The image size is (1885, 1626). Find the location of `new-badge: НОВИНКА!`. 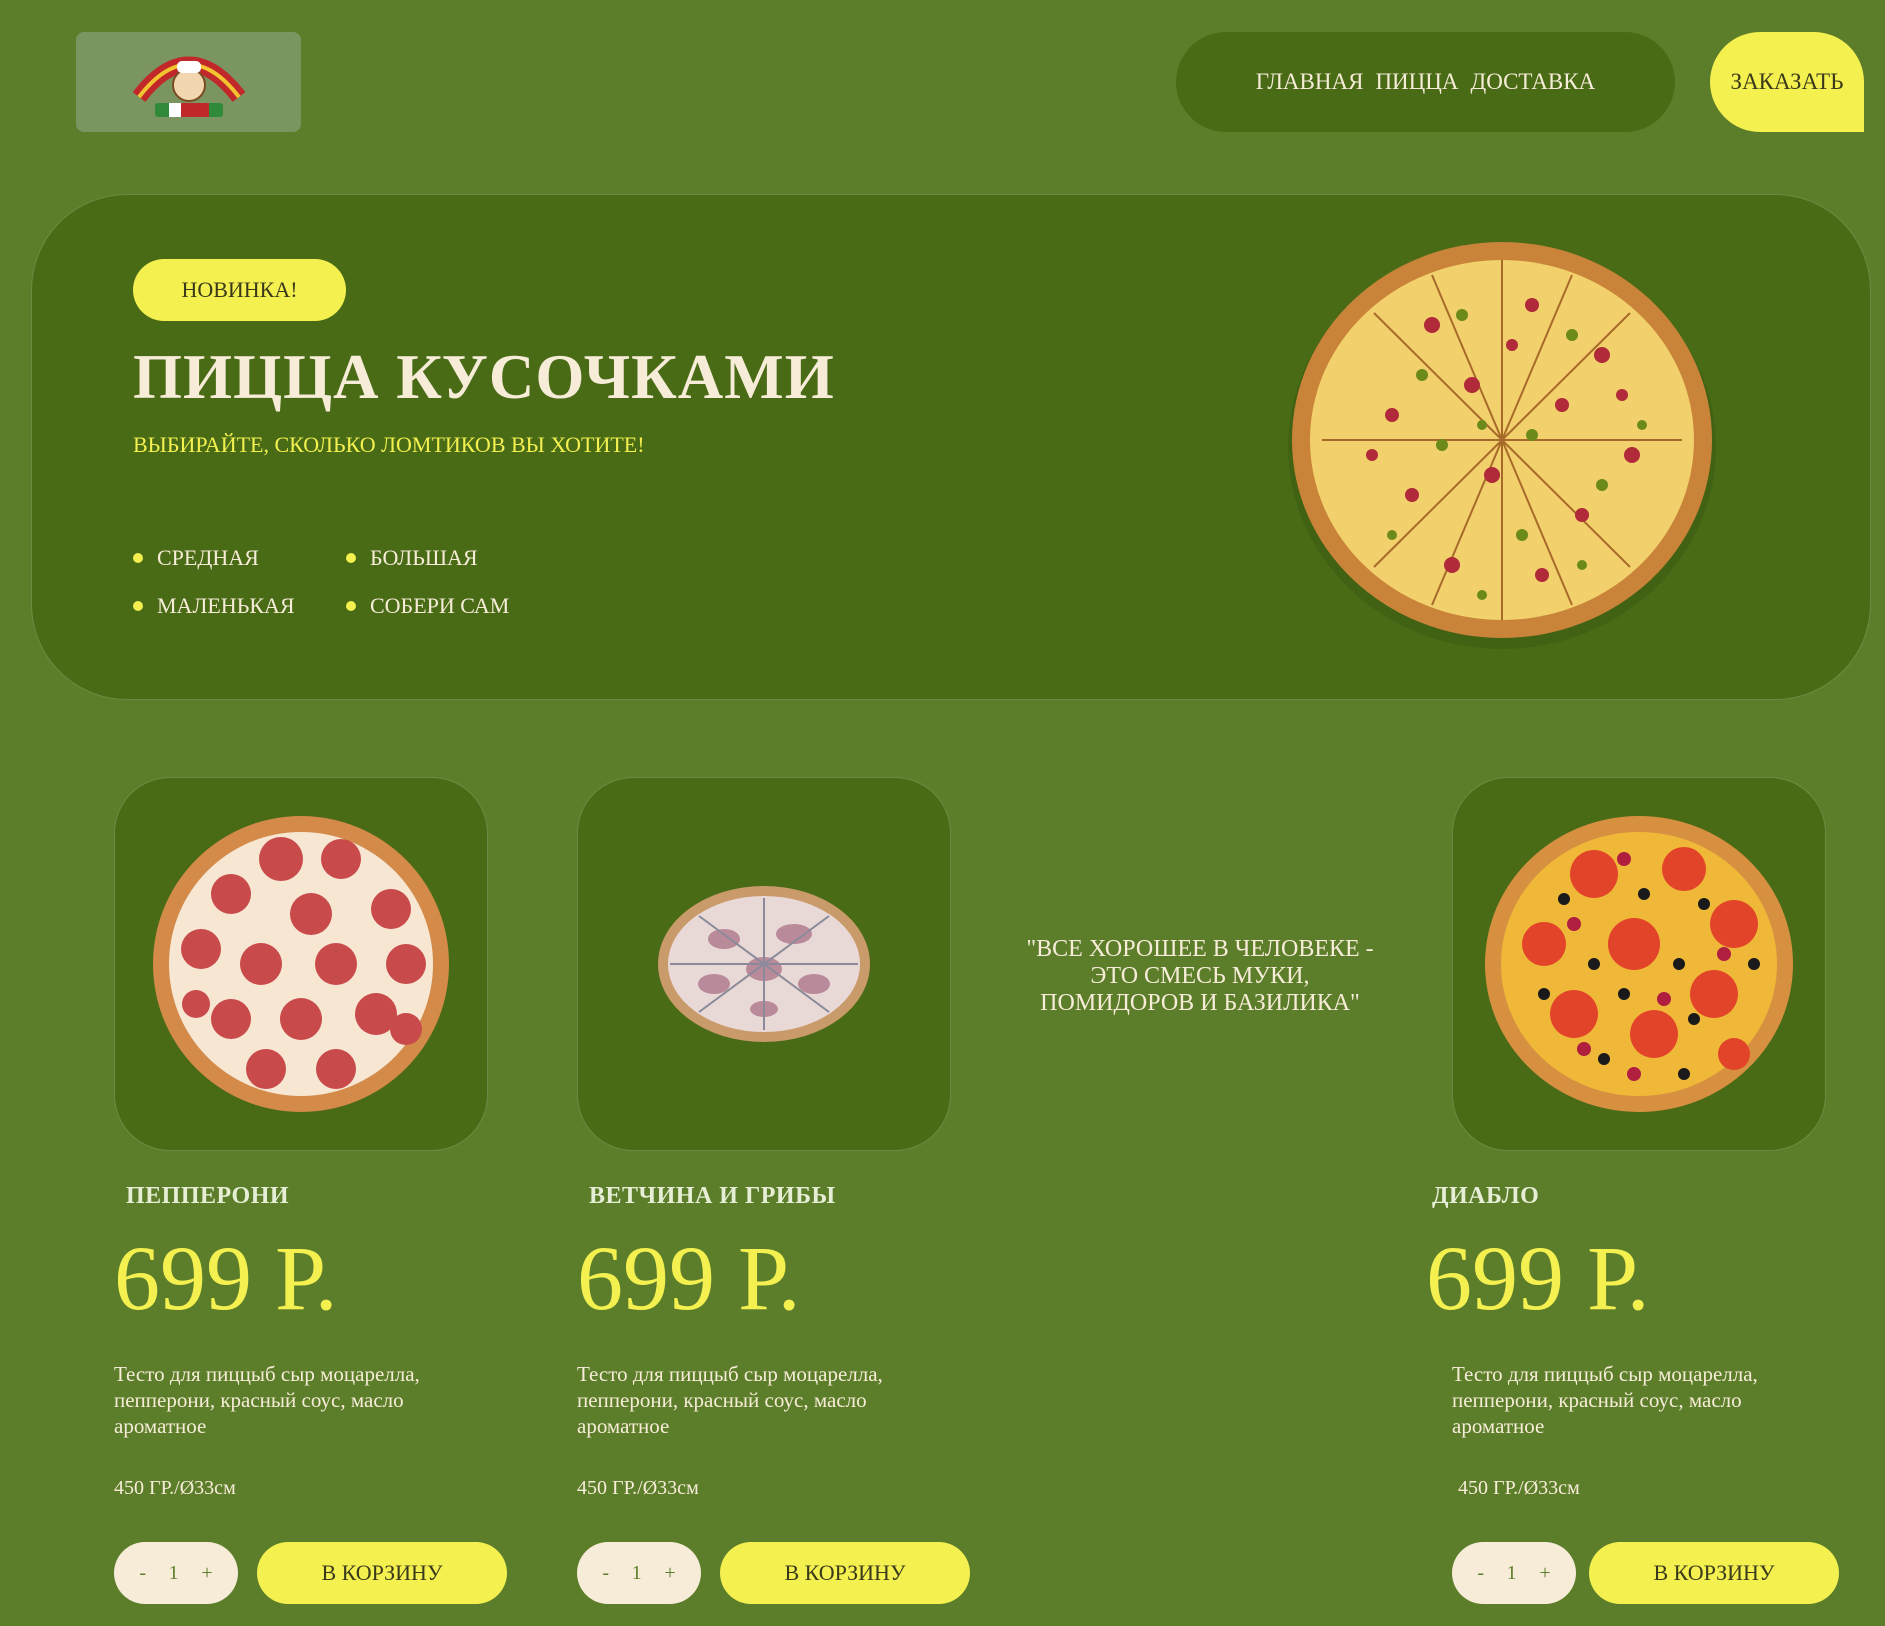

new-badge: НОВИНКА! is located at coordinates (239, 290).